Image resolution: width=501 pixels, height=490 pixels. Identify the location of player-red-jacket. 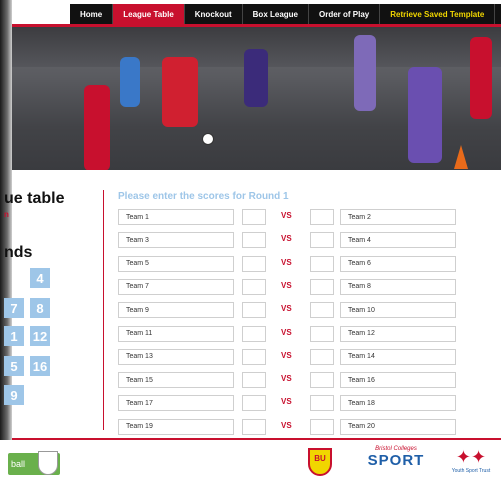
(97, 127).